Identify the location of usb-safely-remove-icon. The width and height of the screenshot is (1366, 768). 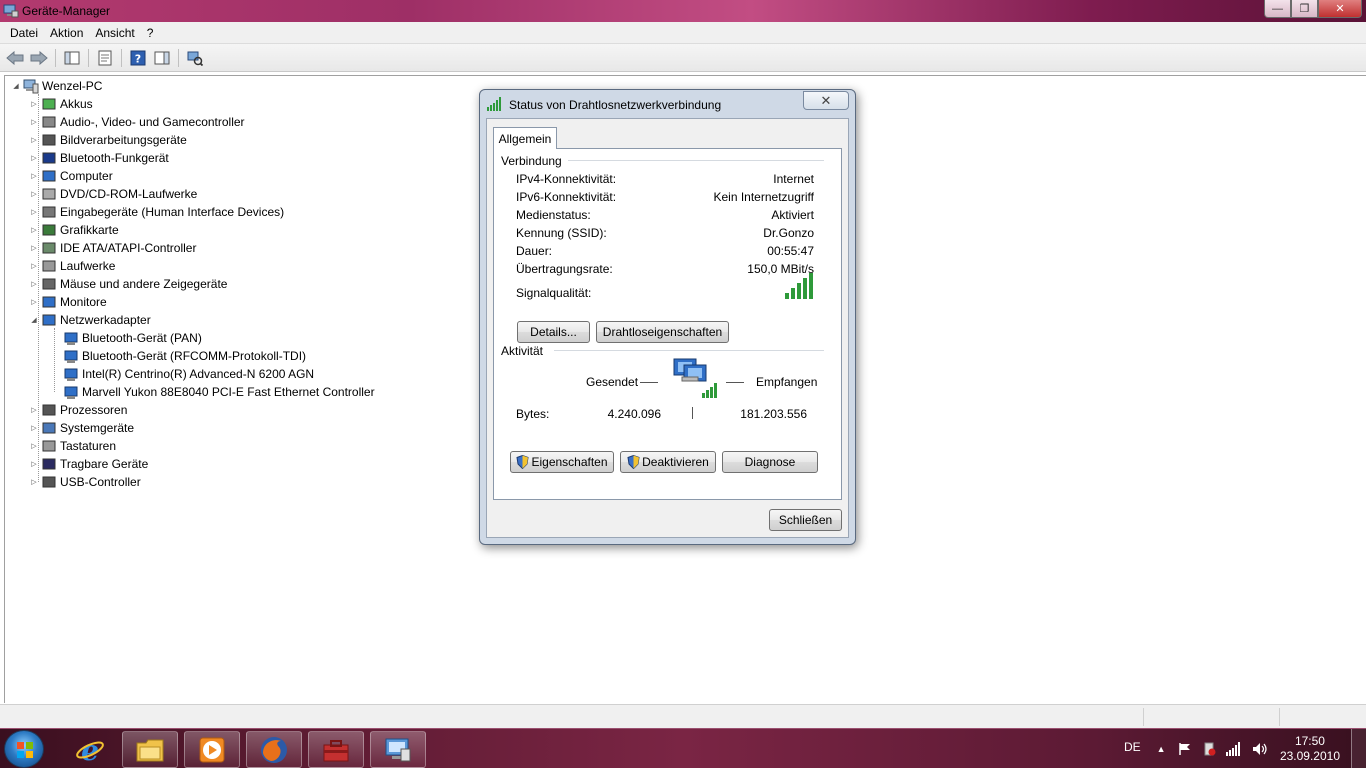
(1209, 749).